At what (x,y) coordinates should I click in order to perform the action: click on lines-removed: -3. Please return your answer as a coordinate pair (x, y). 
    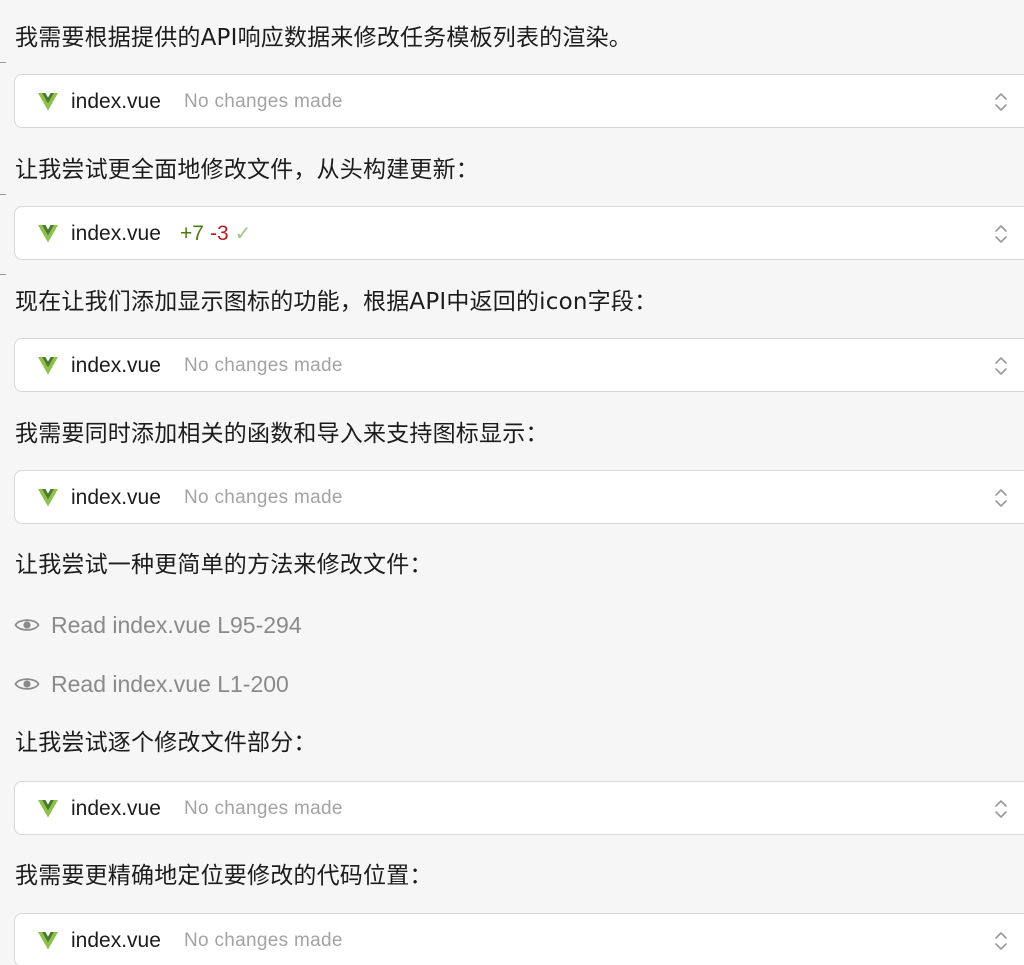
    Looking at the image, I should click on (219, 233).